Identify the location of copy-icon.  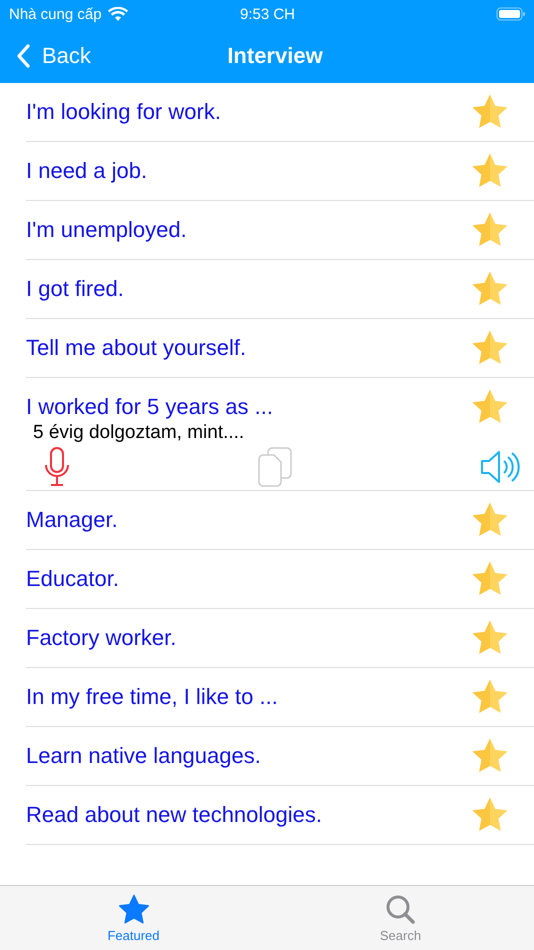
(275, 467).